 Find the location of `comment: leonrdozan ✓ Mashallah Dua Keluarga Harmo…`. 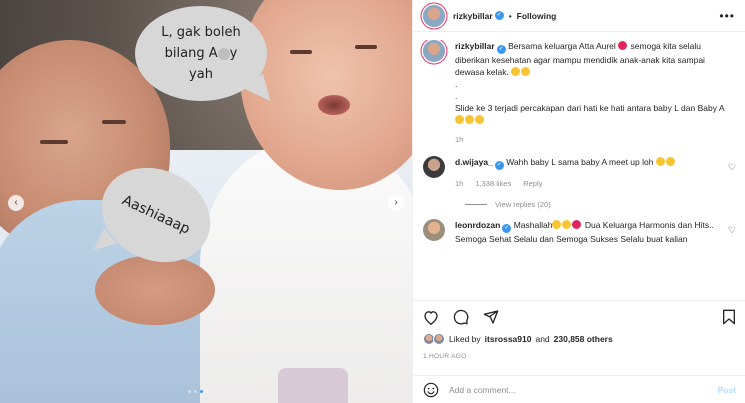

comment: leonrdozan ✓ Mashallah Dua Keluarga Harmo… is located at coordinates (579, 232).